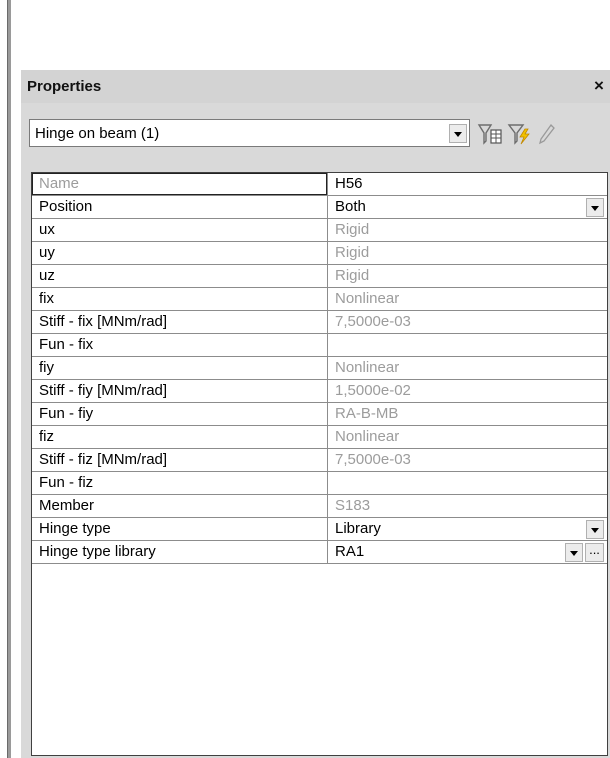 The height and width of the screenshot is (758, 610). What do you see at coordinates (315, 86) in the screenshot?
I see `panel-titlebar: Properties ×` at bounding box center [315, 86].